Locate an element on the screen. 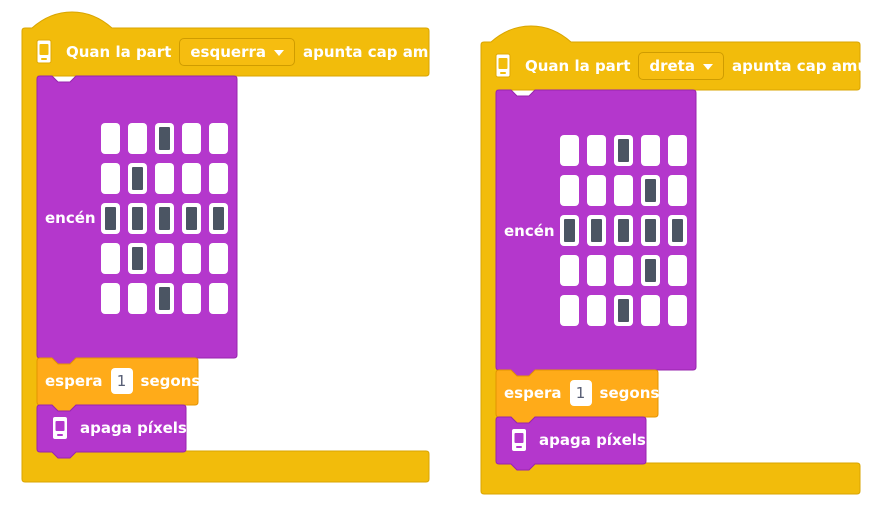 The image size is (896, 516). direction-value: dreta is located at coordinates (672, 66).